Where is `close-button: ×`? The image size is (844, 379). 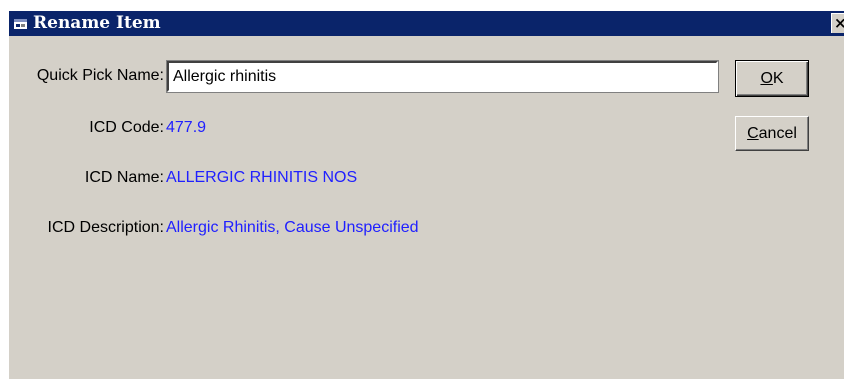 close-button: × is located at coordinates (837, 23).